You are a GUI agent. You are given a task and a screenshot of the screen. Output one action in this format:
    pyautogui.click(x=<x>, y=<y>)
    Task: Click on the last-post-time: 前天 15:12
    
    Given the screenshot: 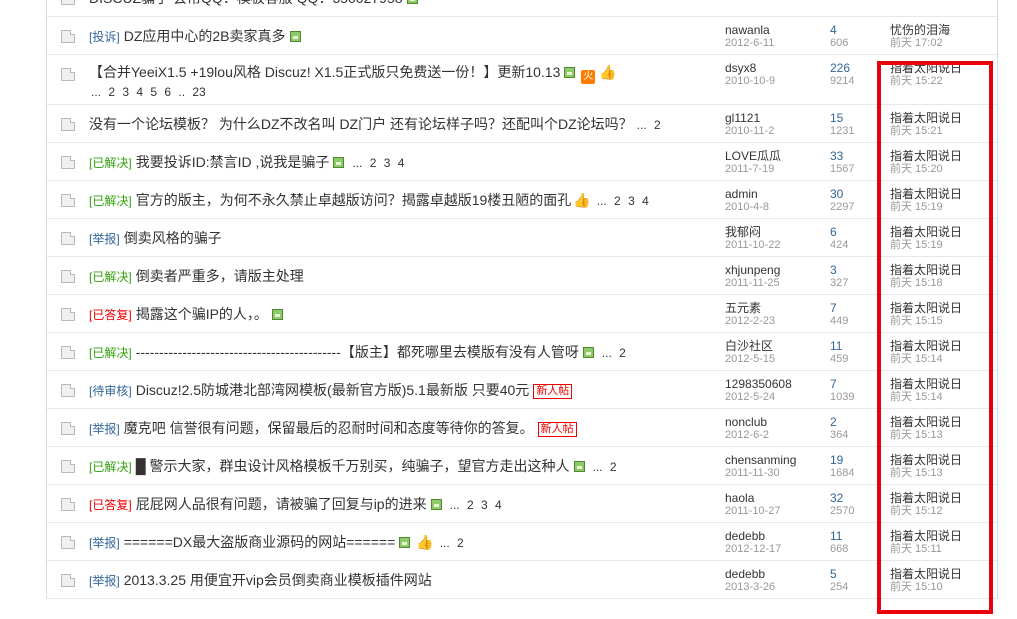 What is the action you would take?
    pyautogui.click(x=940, y=511)
    